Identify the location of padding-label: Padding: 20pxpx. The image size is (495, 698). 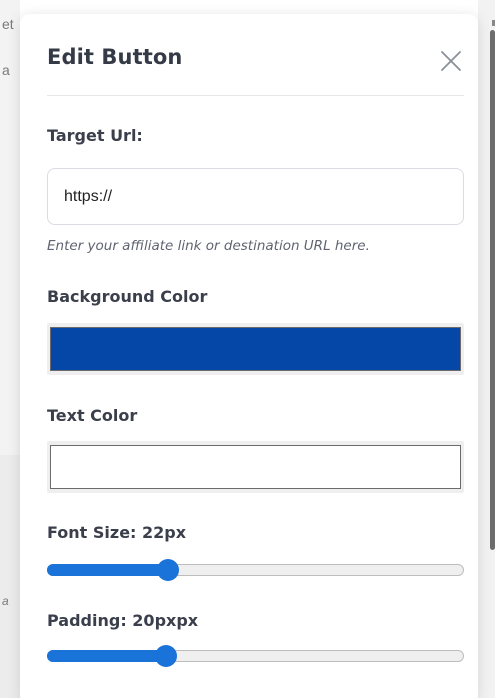
(123, 620).